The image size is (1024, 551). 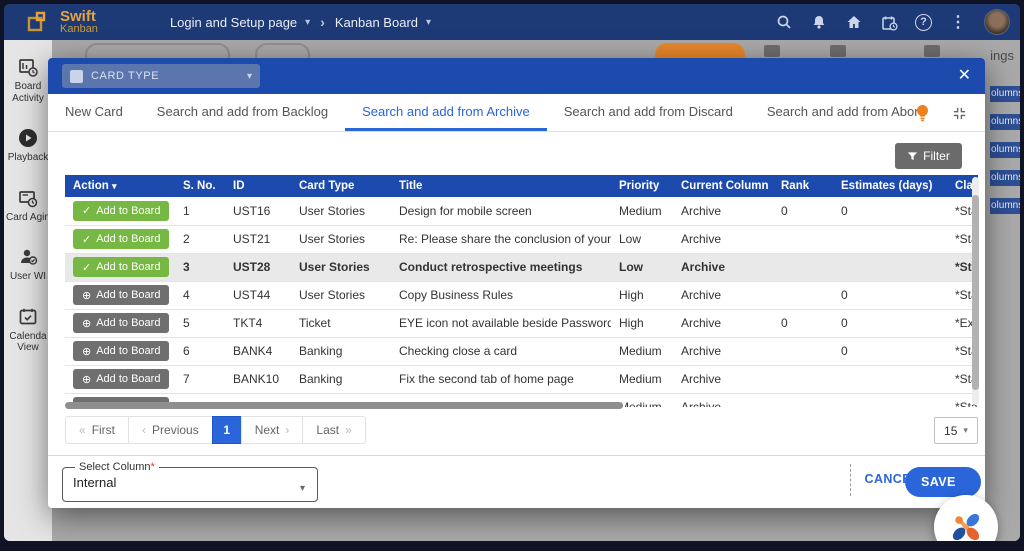 I want to click on tip-bulb-icon, so click(x=922, y=115).